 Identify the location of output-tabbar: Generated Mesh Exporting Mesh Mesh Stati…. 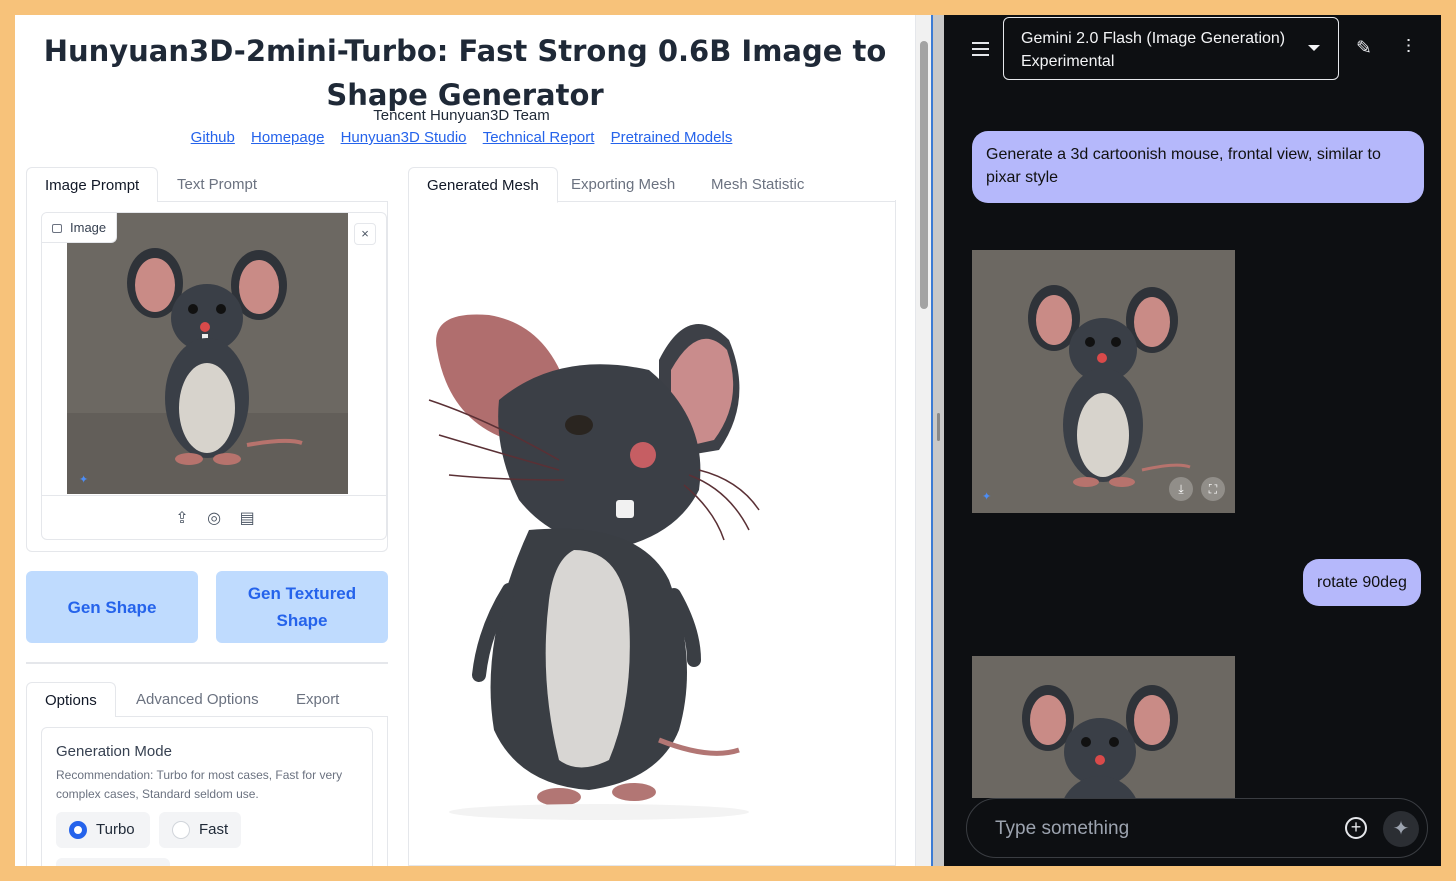
(652, 185).